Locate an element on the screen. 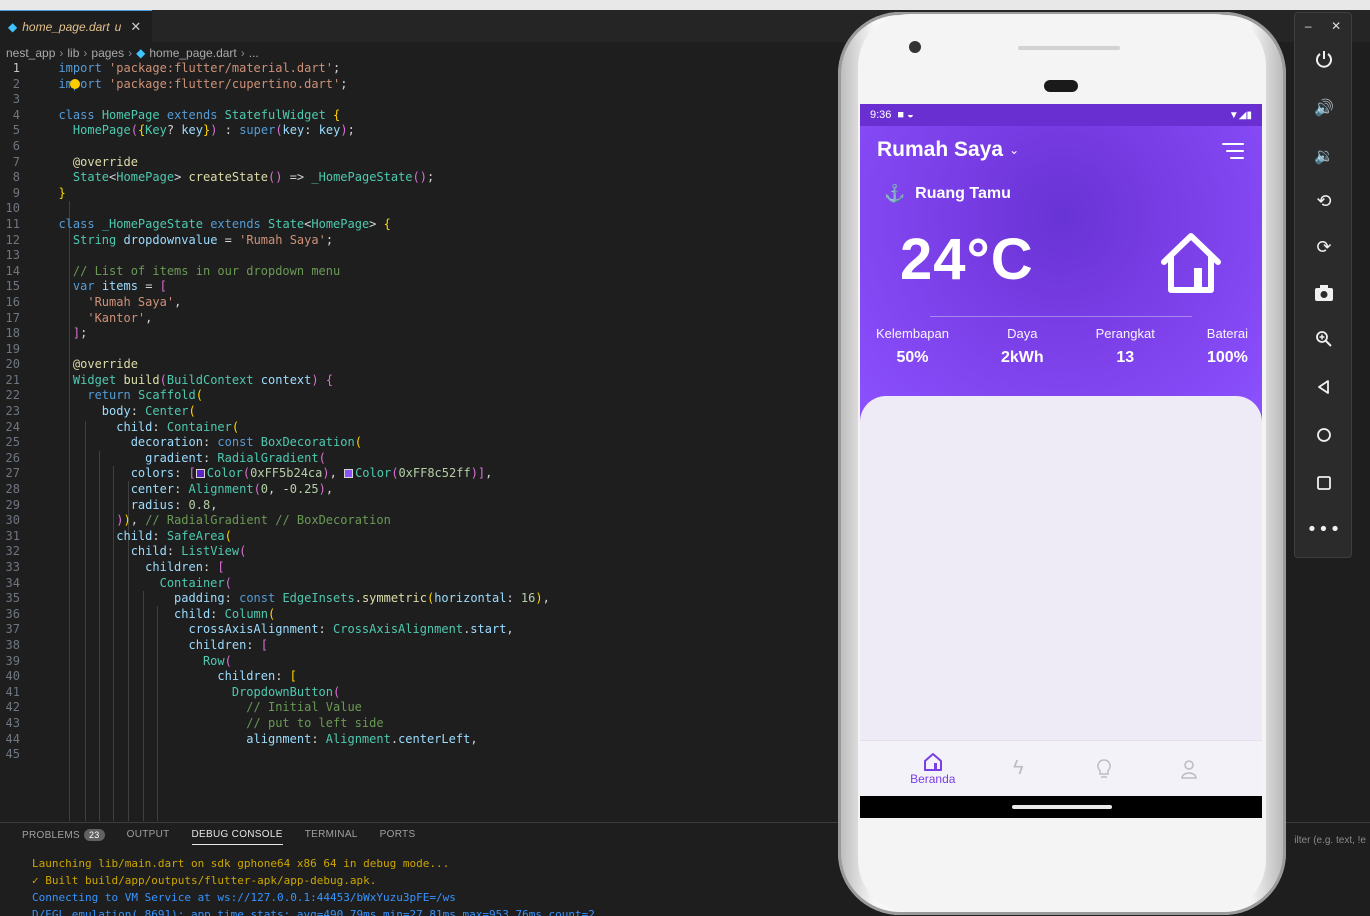 The image size is (1370, 916). tab-terminal: TERMINAL is located at coordinates (331, 837).